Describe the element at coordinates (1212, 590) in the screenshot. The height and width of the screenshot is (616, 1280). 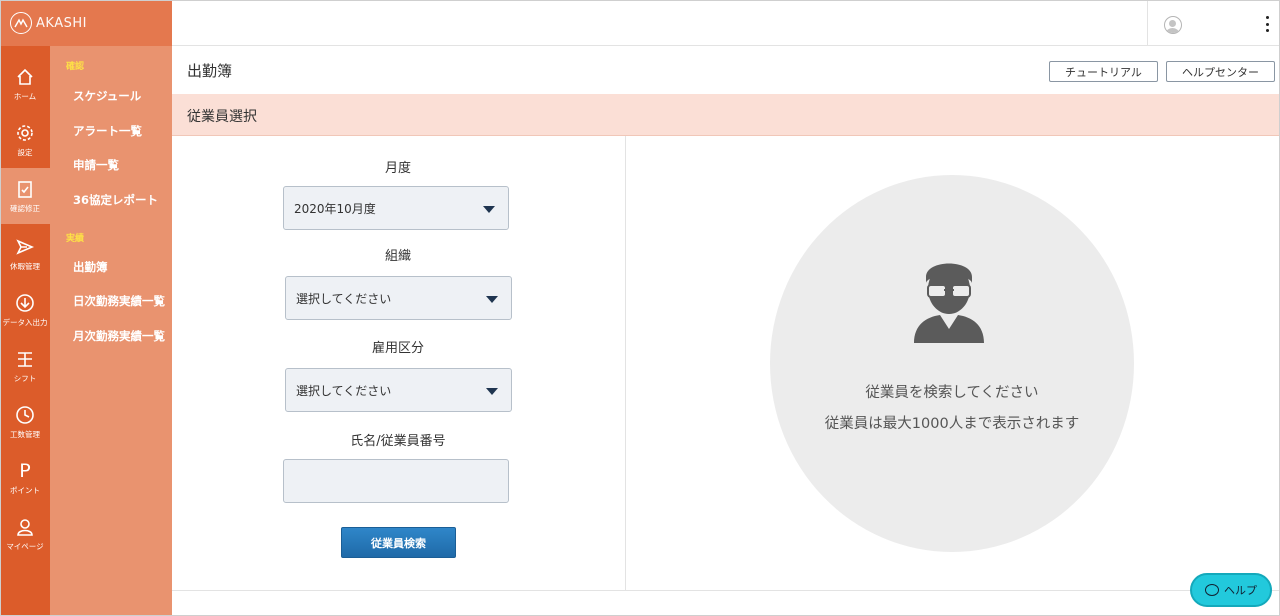
I see `chat-bubble-icon` at that location.